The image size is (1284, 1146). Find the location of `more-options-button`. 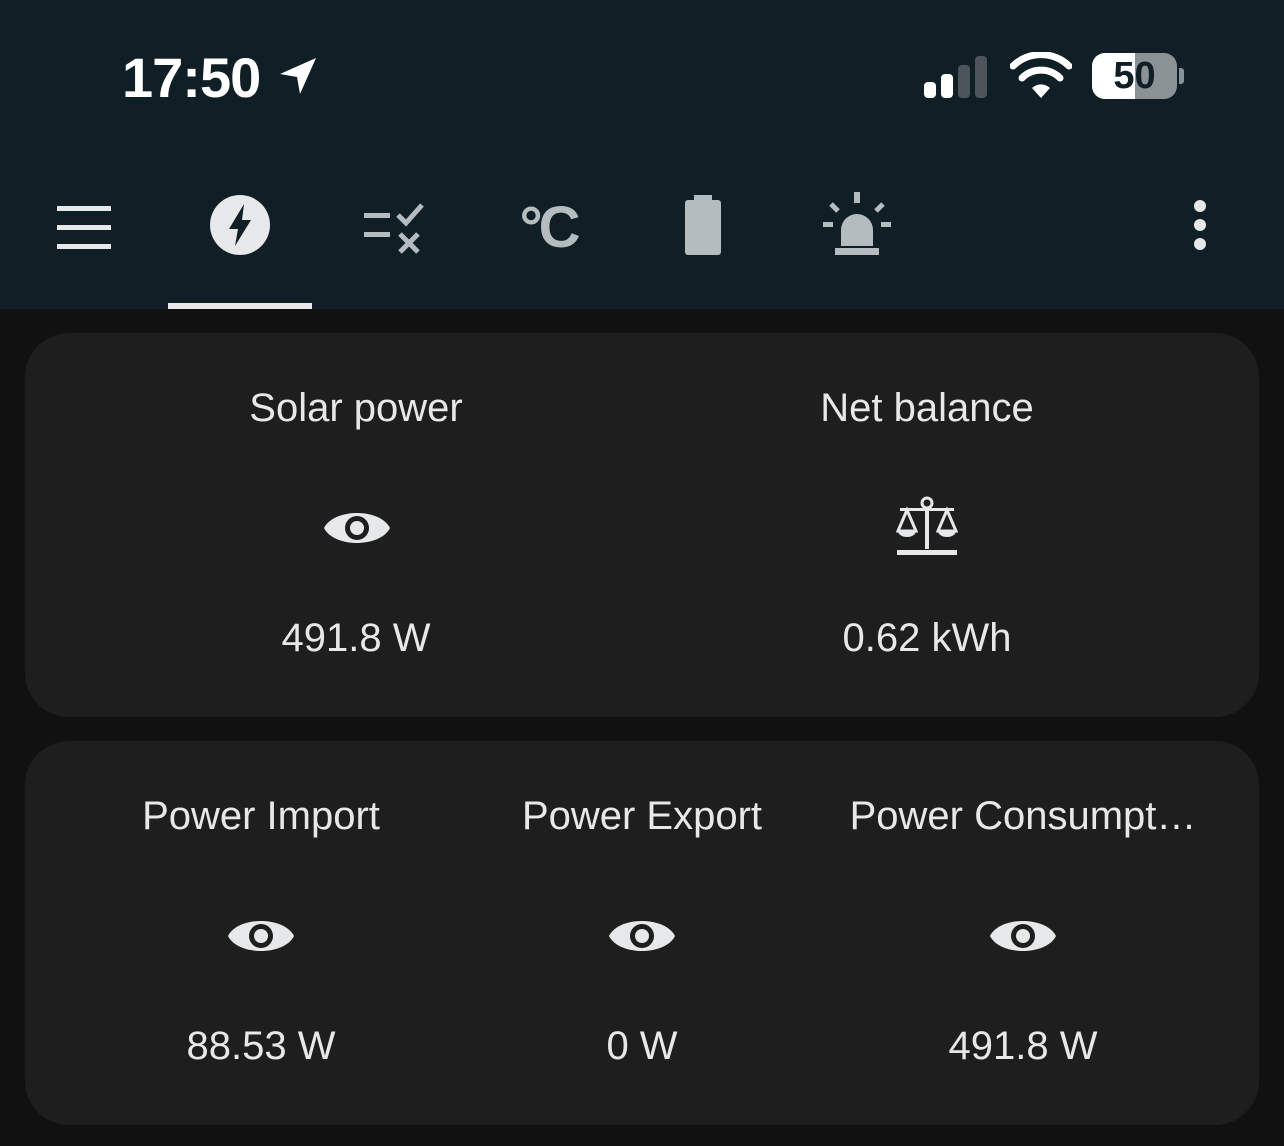

more-options-button is located at coordinates (1200, 228).